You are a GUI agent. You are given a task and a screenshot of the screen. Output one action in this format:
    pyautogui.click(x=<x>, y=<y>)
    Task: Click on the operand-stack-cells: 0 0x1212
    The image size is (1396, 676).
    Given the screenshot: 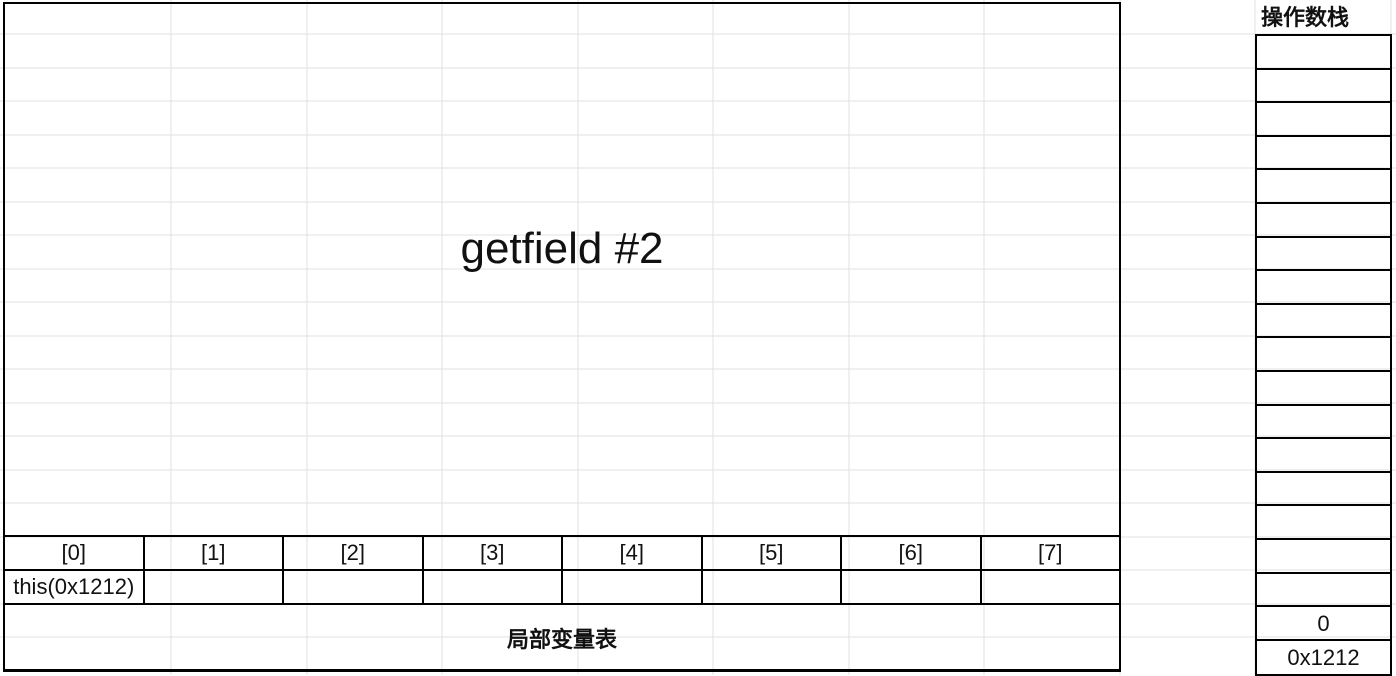 What is the action you would take?
    pyautogui.click(x=1323, y=355)
    